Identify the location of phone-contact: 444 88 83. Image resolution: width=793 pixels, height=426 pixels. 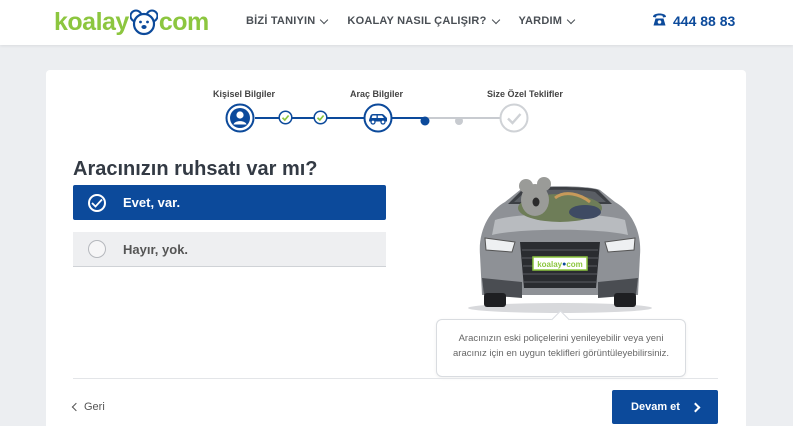
(693, 21).